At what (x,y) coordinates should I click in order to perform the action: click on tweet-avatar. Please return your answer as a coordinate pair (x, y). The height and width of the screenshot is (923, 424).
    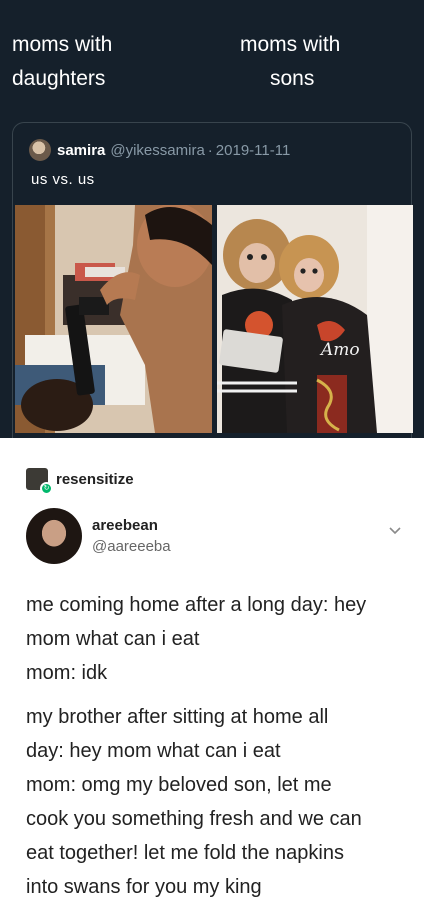
    Looking at the image, I should click on (40, 150).